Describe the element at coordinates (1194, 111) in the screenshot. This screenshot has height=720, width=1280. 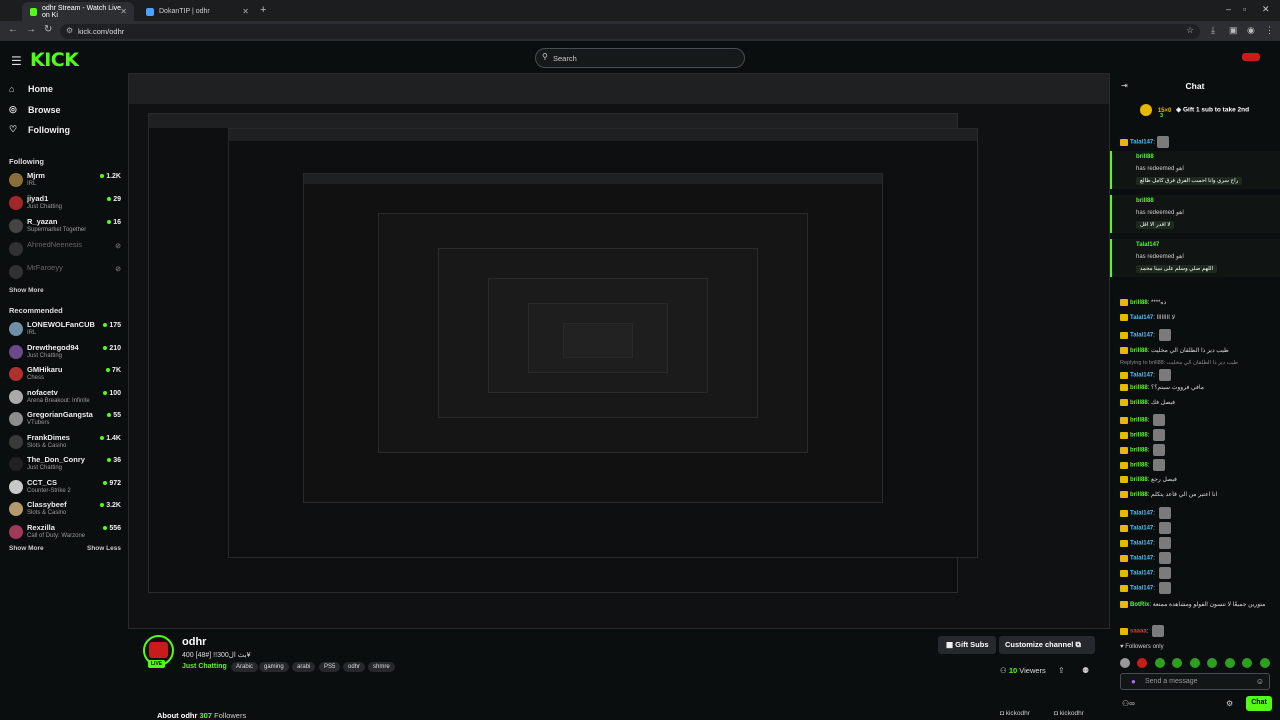
I see `pinned-gift-banner: 15×0 ◈ Gift 1 sub to take 2nd 3` at that location.